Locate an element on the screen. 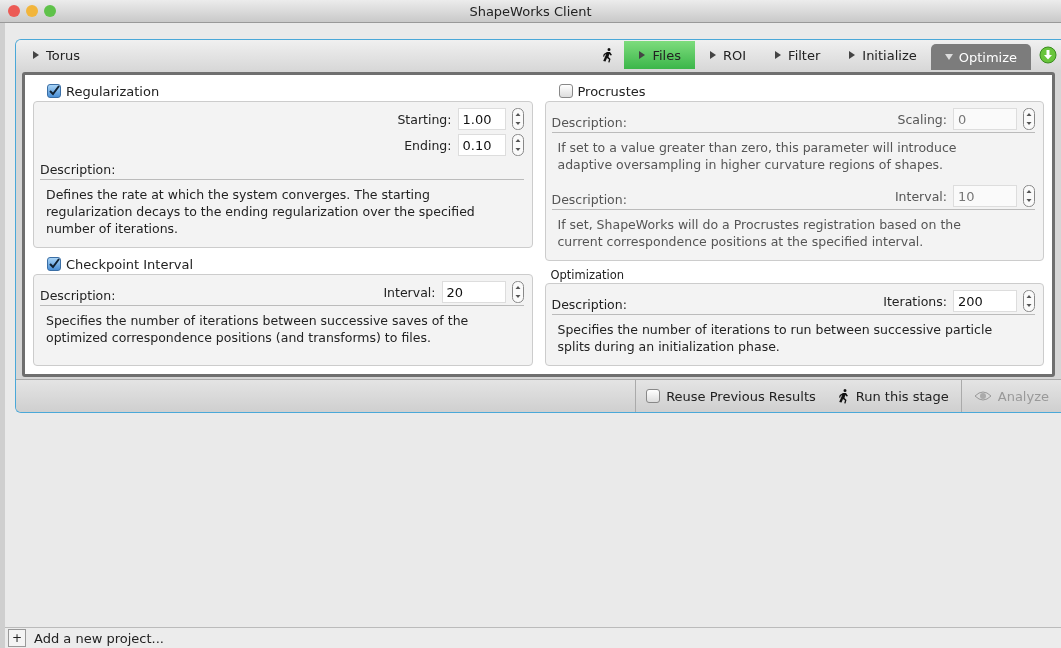  description-text: If set to a value greater than zero, this parameter will introduce adaptive oversampling in higher curvature regions of shapes. is located at coordinates (757, 156).